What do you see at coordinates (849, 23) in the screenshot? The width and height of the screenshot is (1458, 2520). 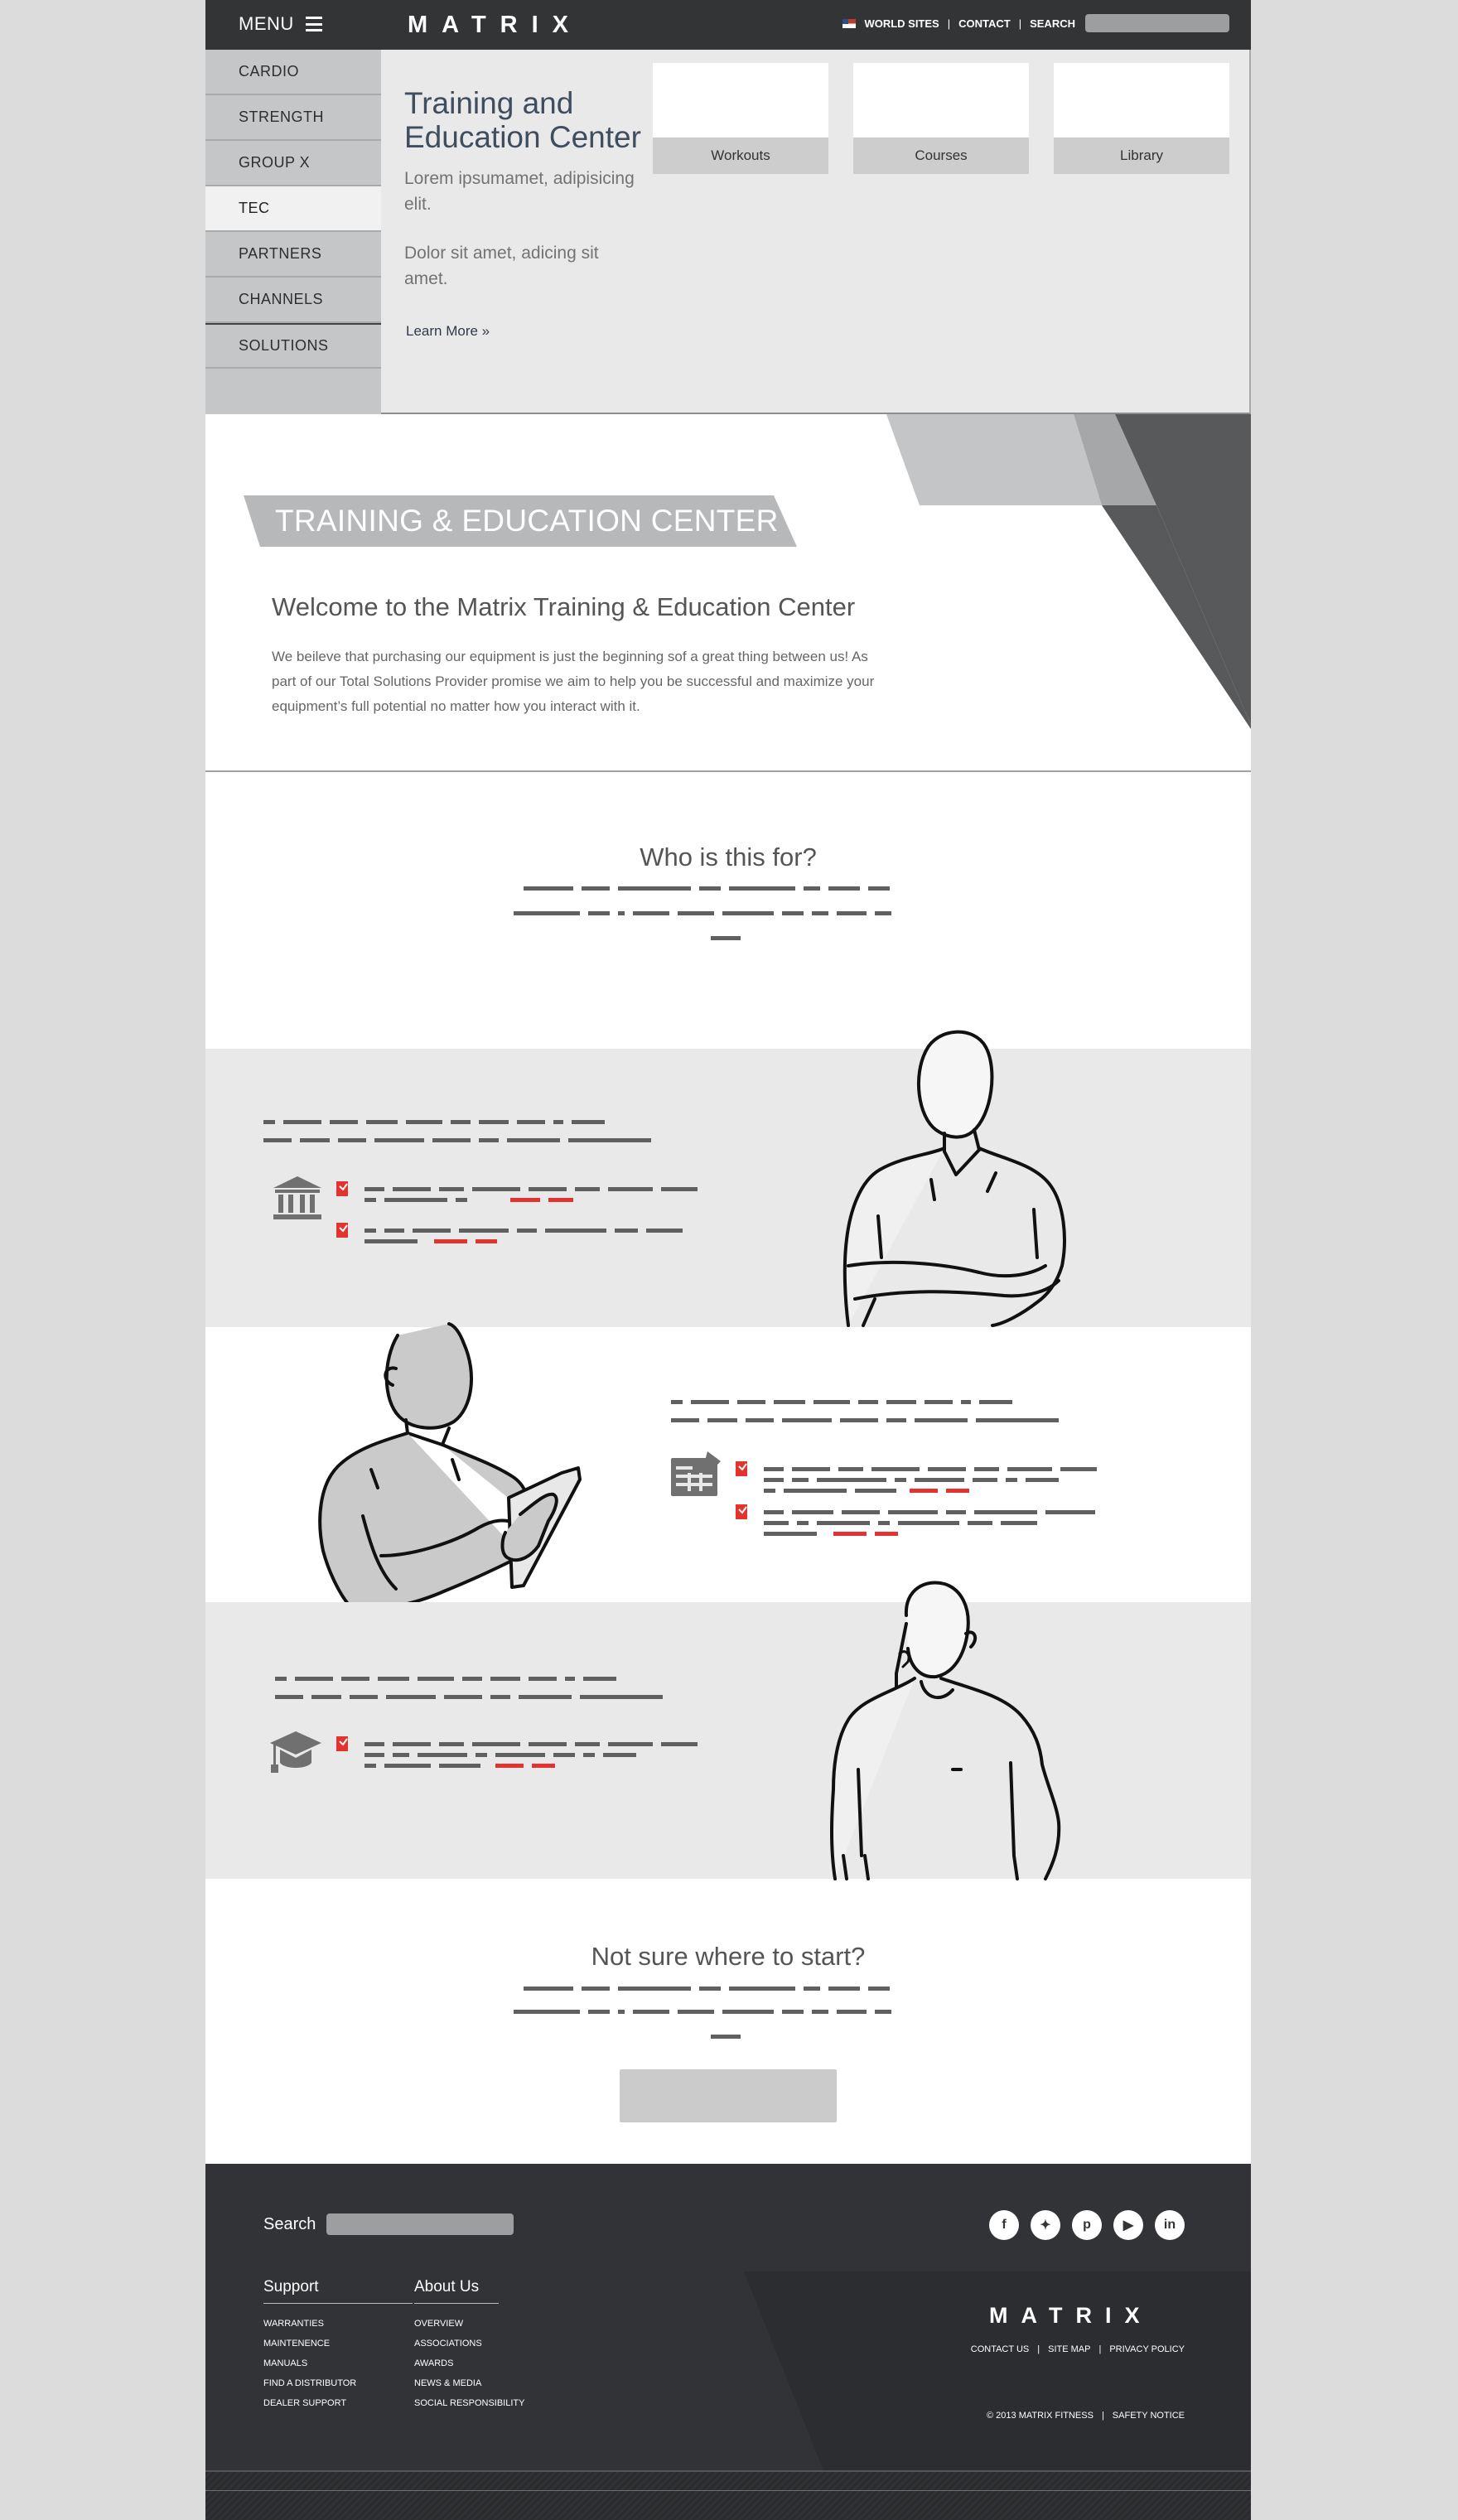 I see `us-flag-icon` at bounding box center [849, 23].